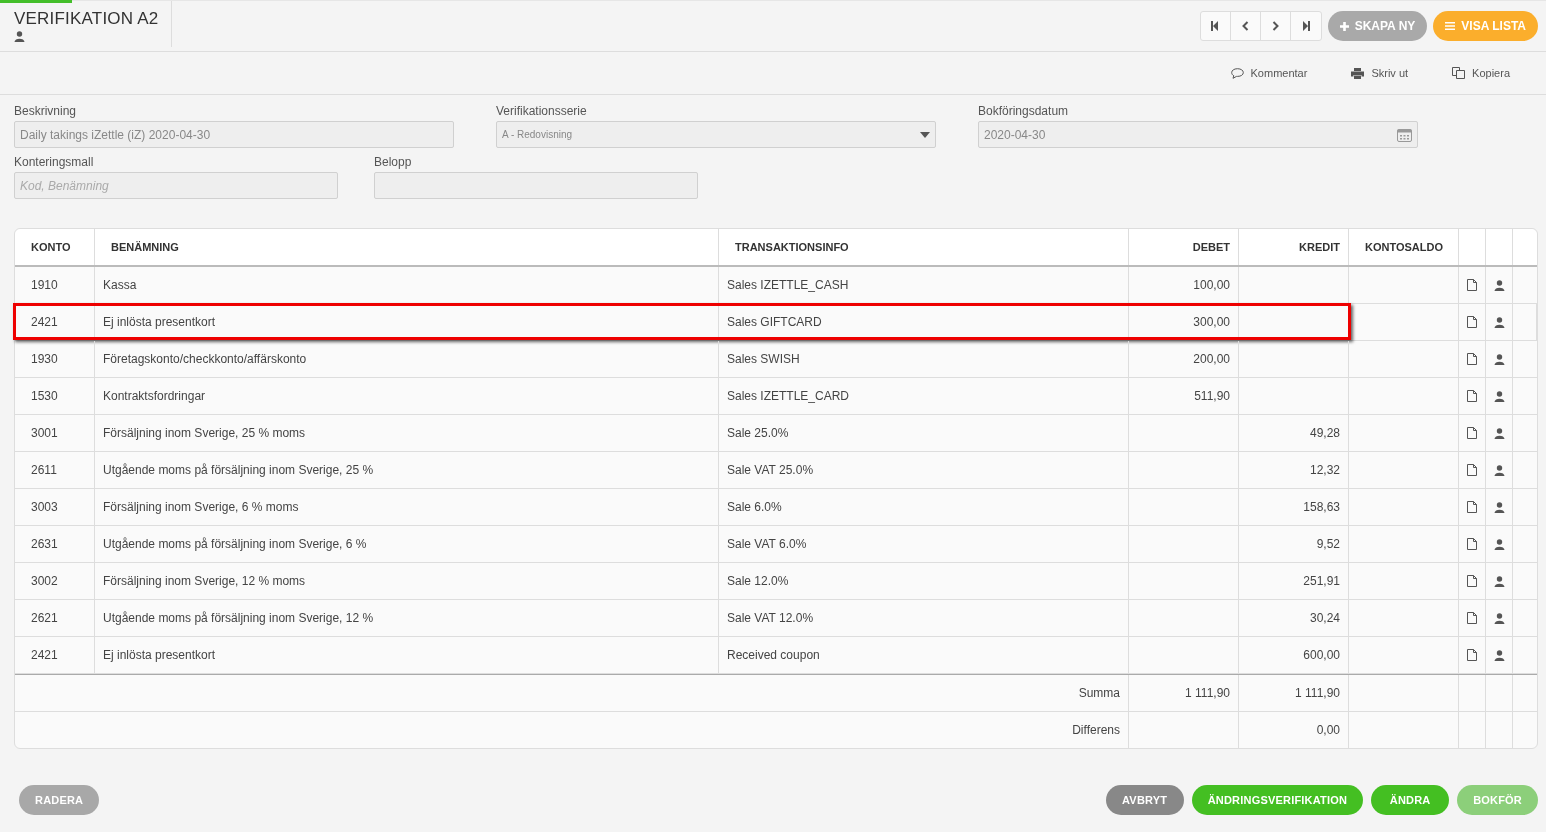 Image resolution: width=1546 pixels, height=832 pixels. I want to click on table-cell: 3002, so click(55, 581).